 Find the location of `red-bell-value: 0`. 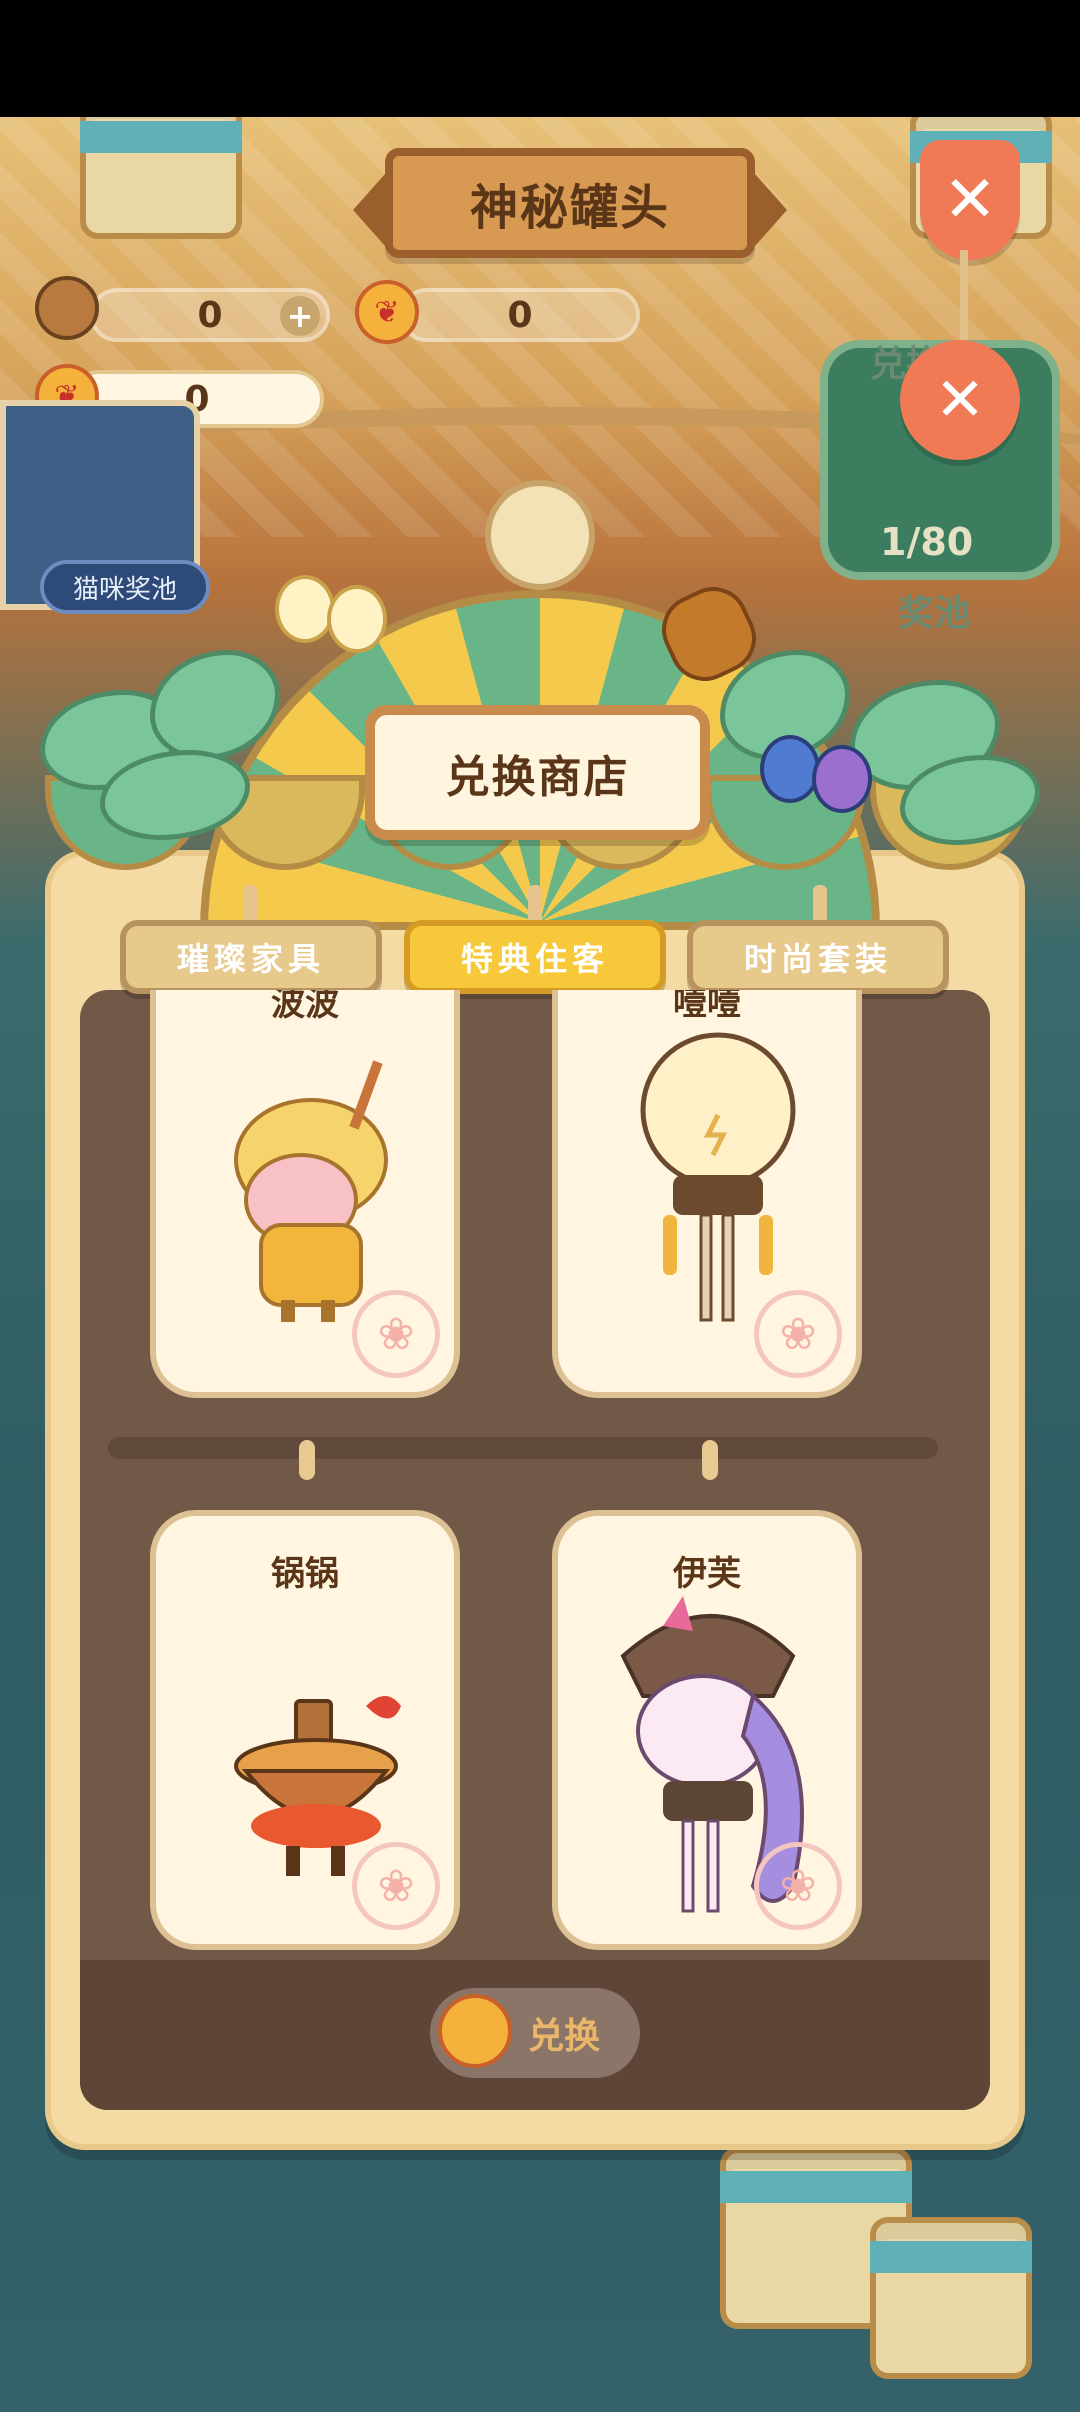

red-bell-value: 0 is located at coordinates (520, 315).